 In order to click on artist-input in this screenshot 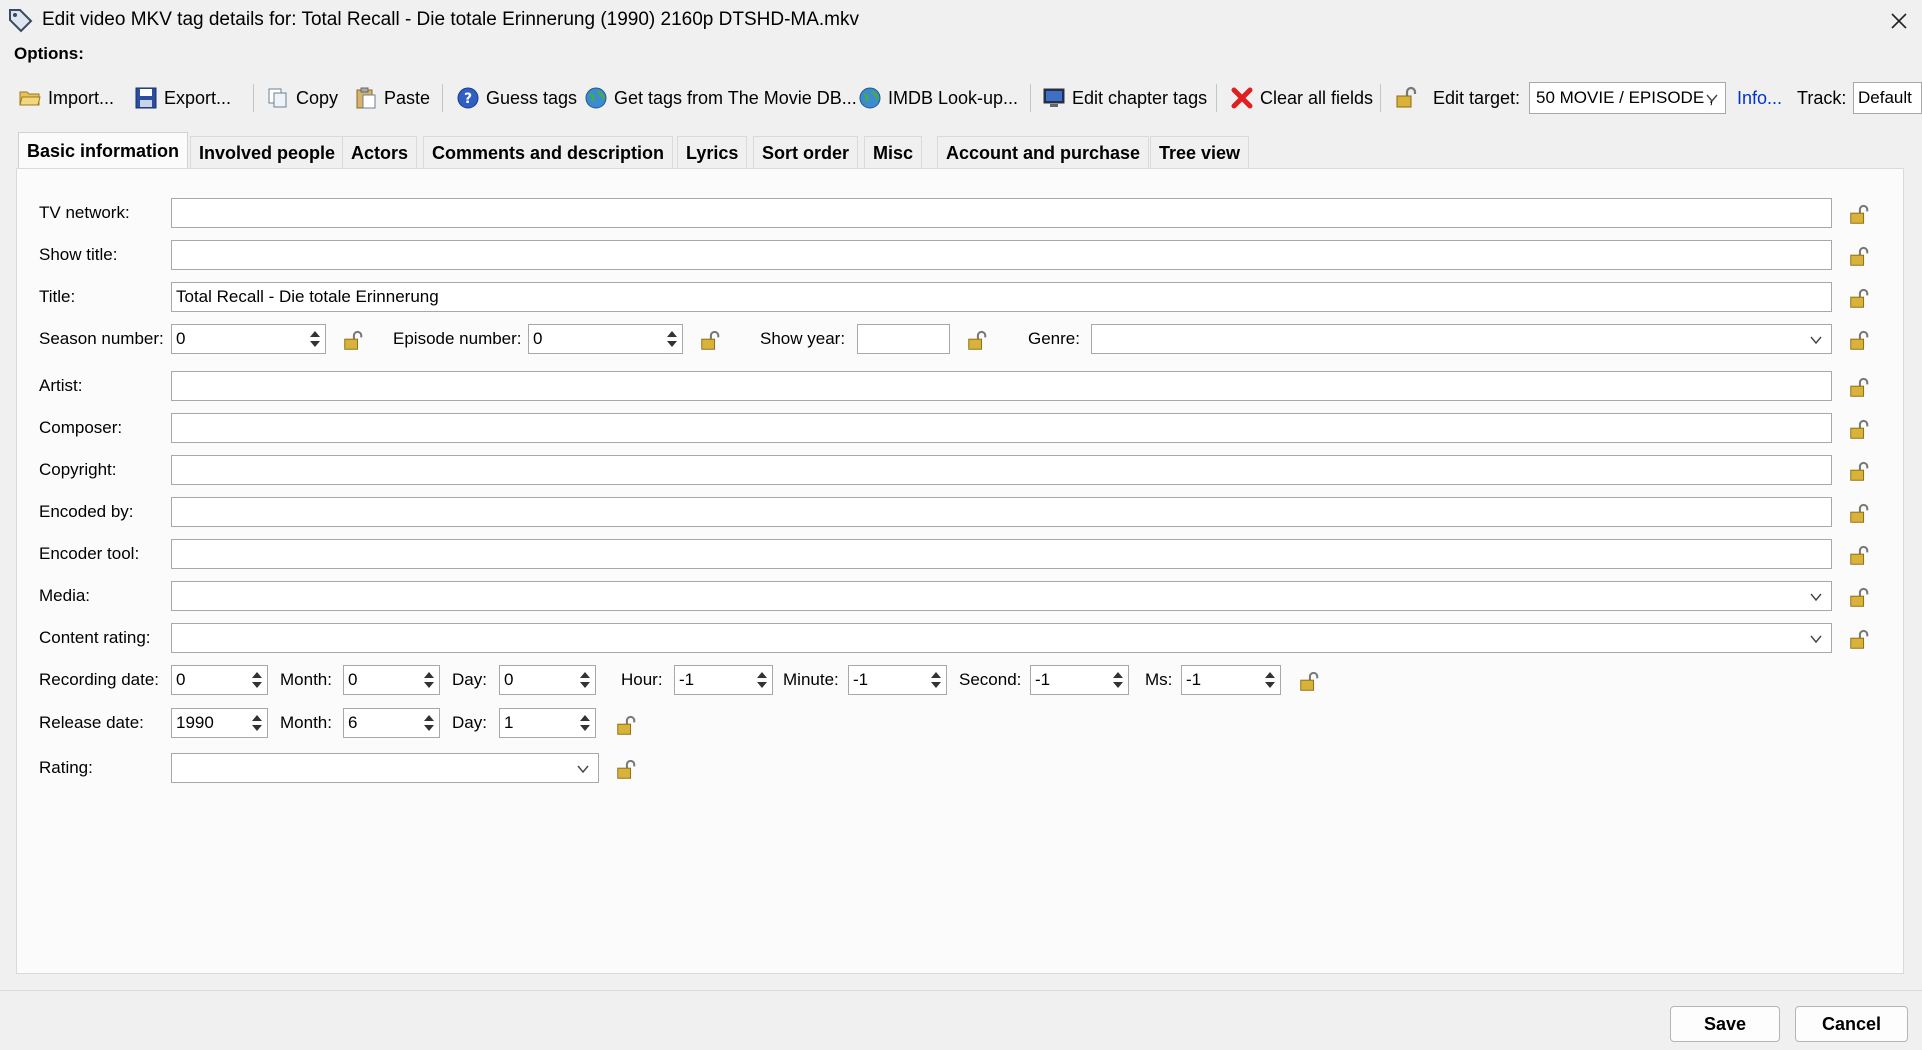, I will do `click(1001, 386)`.